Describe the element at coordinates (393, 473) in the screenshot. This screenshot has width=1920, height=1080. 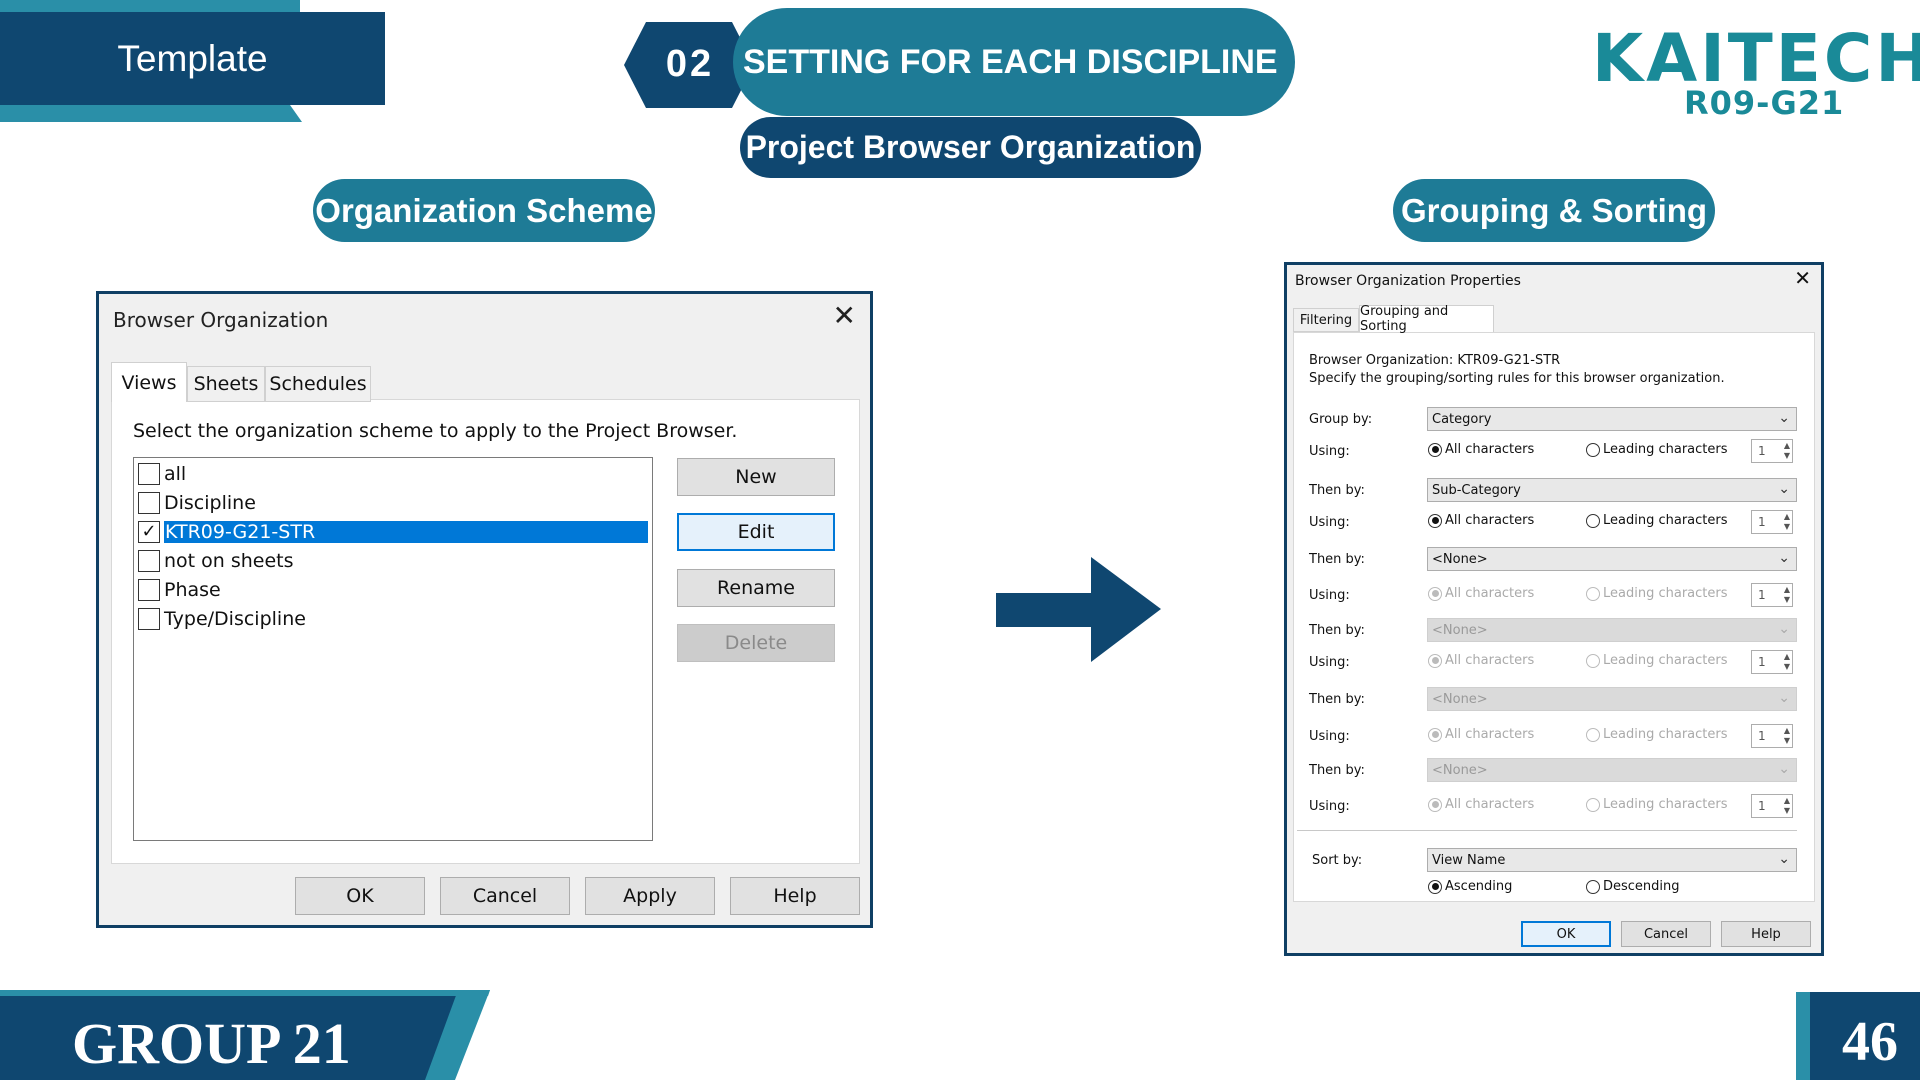
I see `list-item: all` at that location.